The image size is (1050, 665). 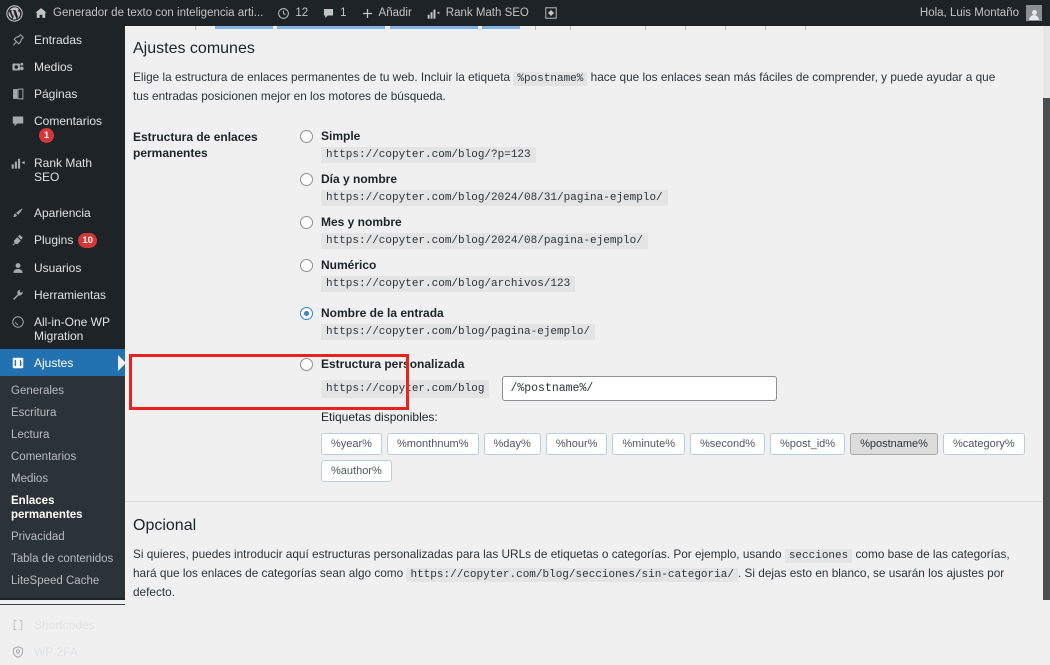 What do you see at coordinates (72, 329) in the screenshot?
I see `sidebar-item-label: All-in-One WP Migration` at bounding box center [72, 329].